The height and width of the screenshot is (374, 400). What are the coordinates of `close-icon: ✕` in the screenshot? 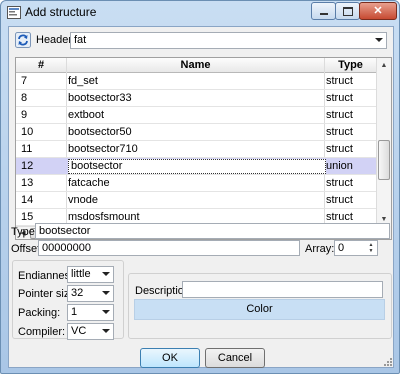 It's located at (378, 10).